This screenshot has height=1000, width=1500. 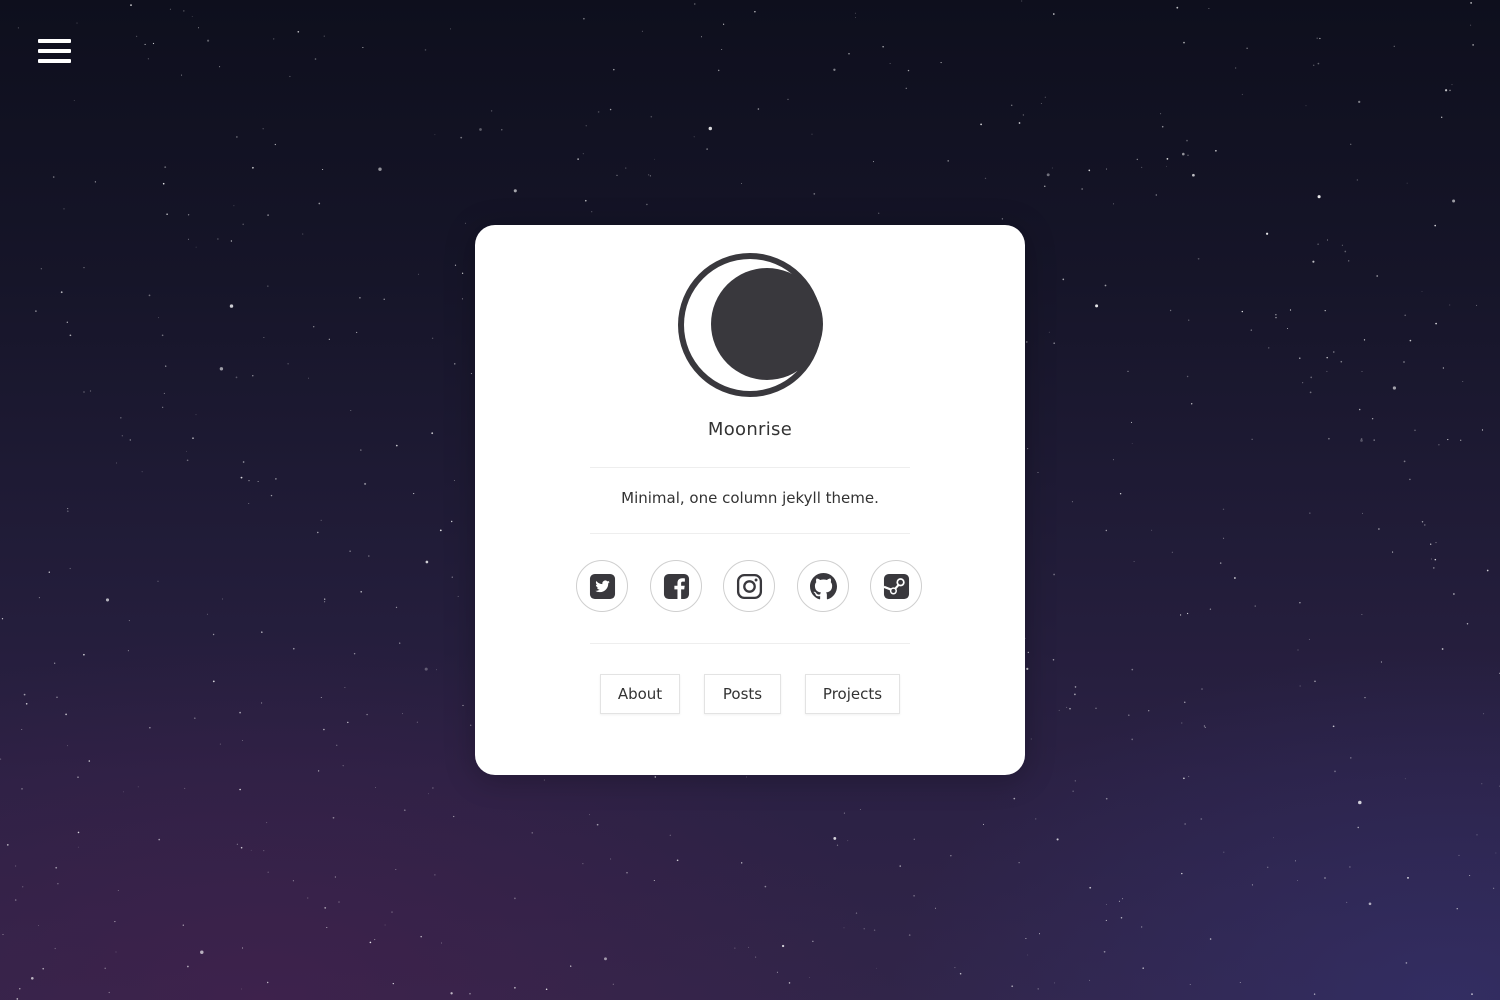 I want to click on instagram-icon, so click(x=749, y=586).